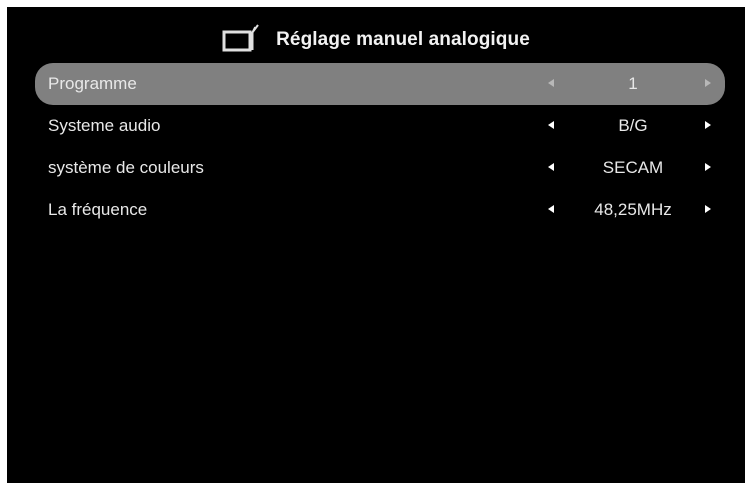 This screenshot has height=491, width=753. What do you see at coordinates (633, 83) in the screenshot?
I see `row-value: 1` at bounding box center [633, 83].